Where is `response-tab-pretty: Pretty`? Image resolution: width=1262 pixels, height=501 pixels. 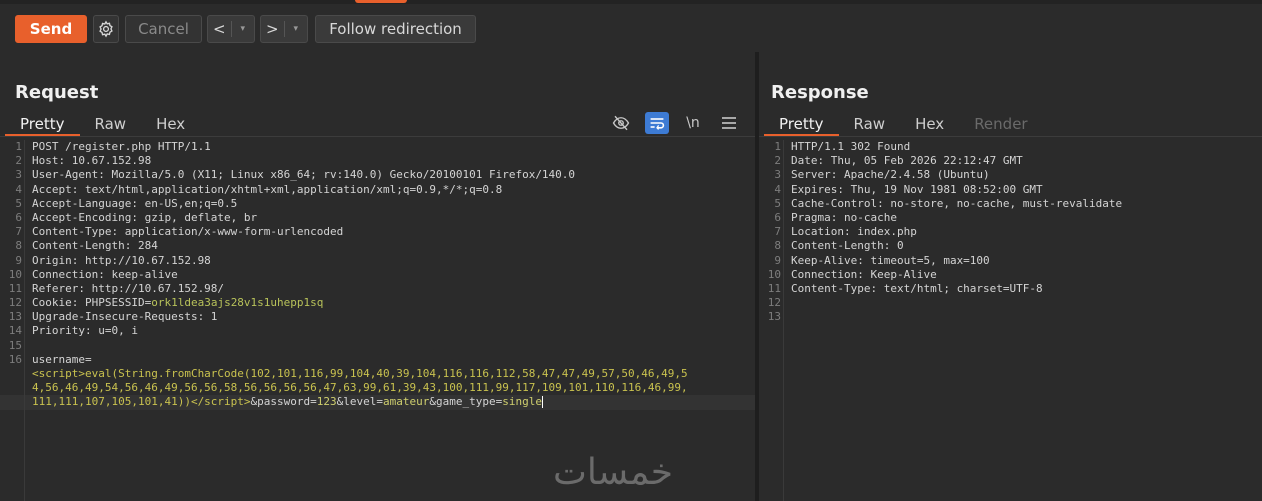
response-tab-pretty: Pretty is located at coordinates (801, 125).